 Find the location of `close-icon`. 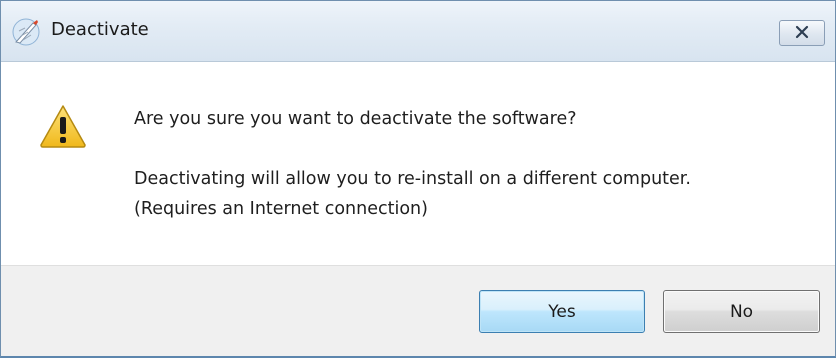

close-icon is located at coordinates (802, 33).